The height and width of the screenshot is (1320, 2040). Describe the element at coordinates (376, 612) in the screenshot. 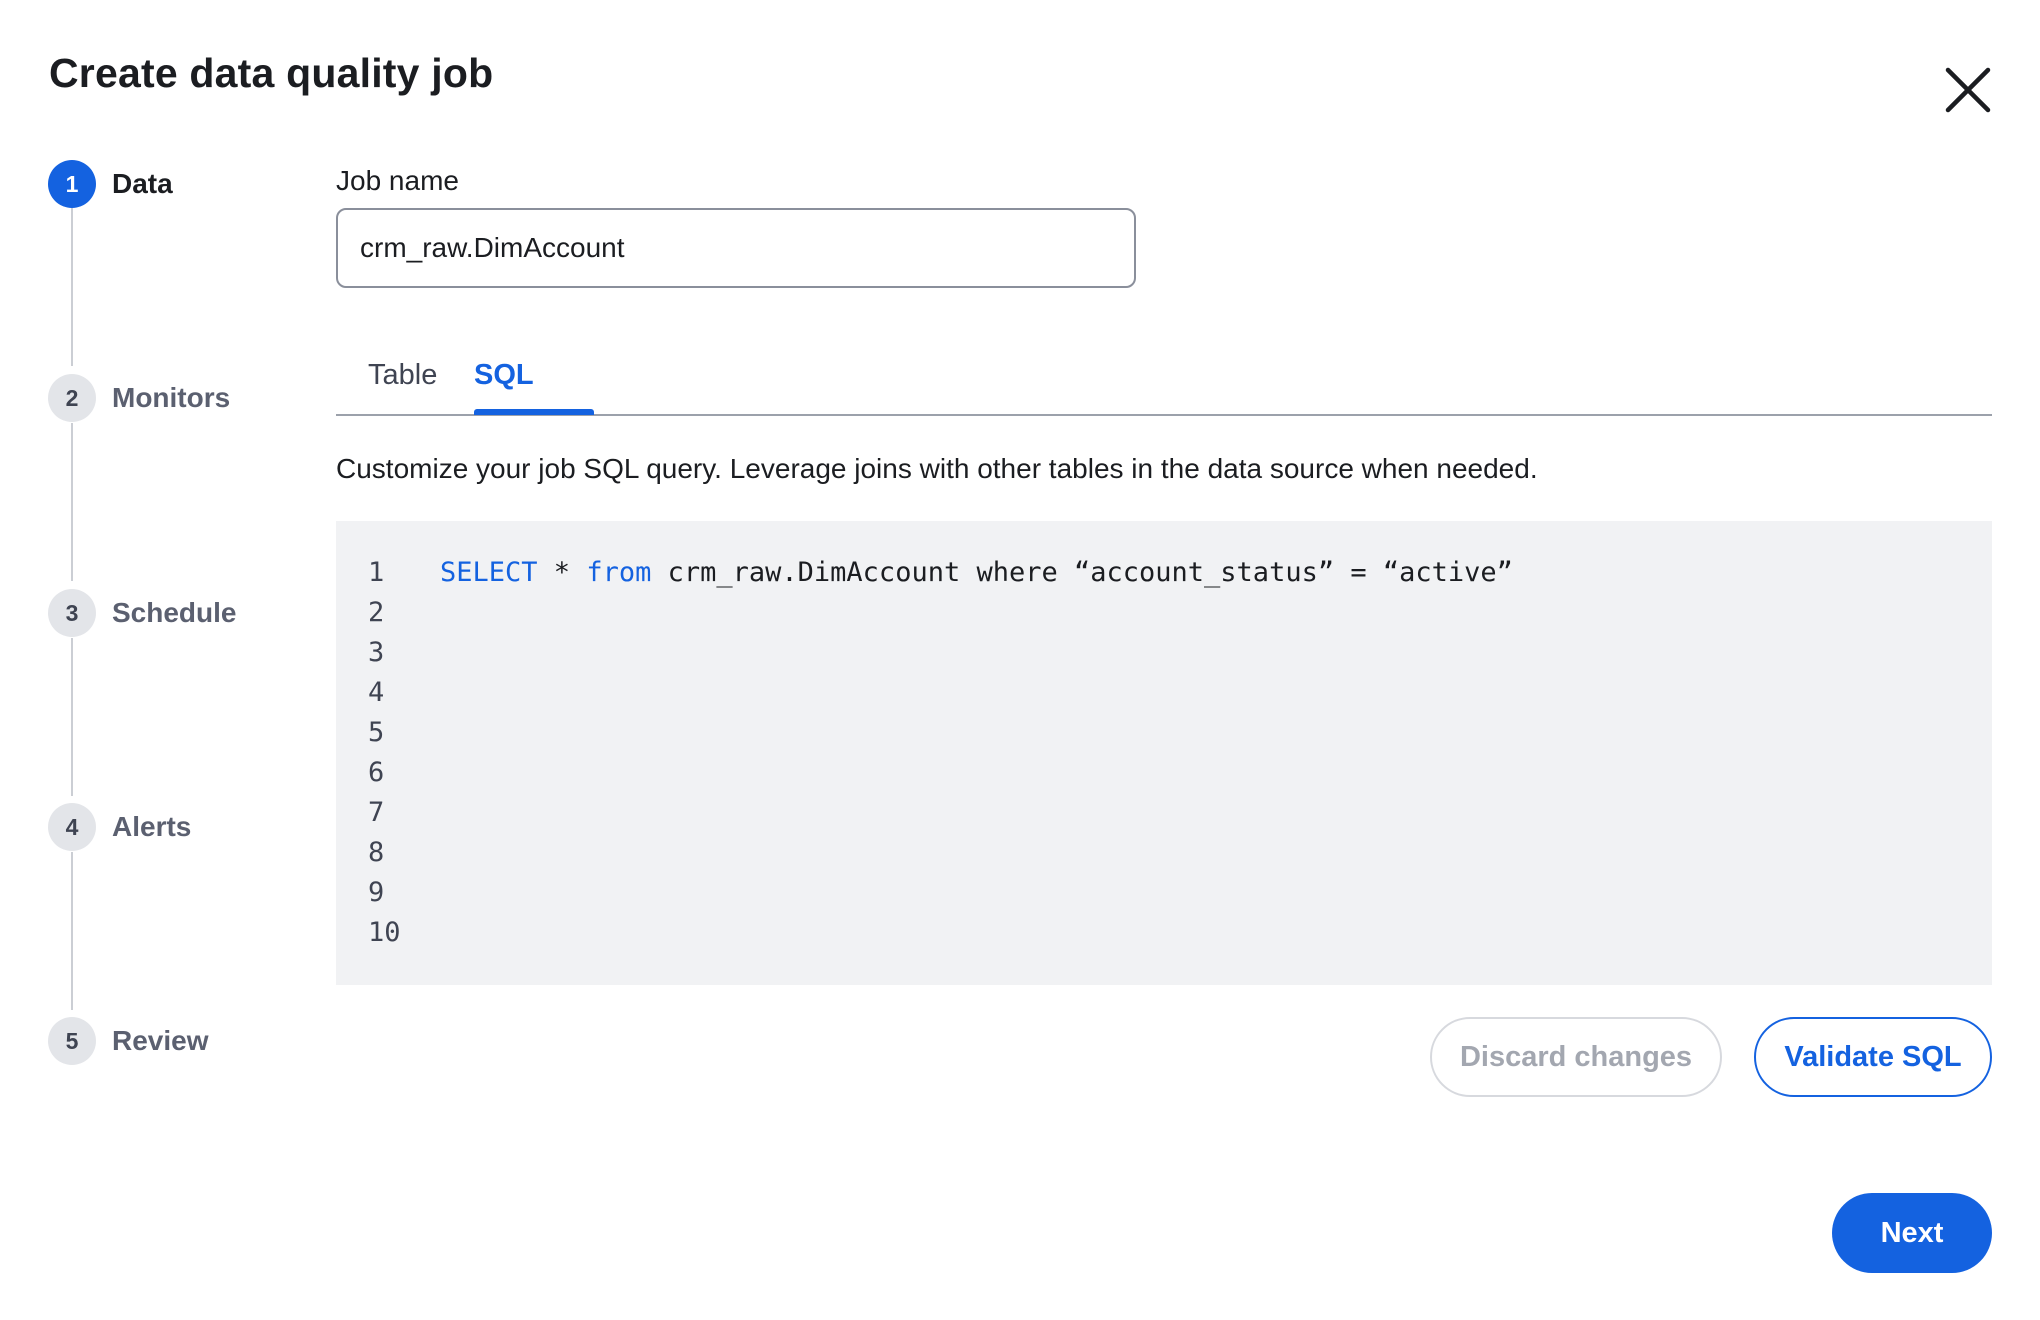

I see `line-number: 2` at that location.